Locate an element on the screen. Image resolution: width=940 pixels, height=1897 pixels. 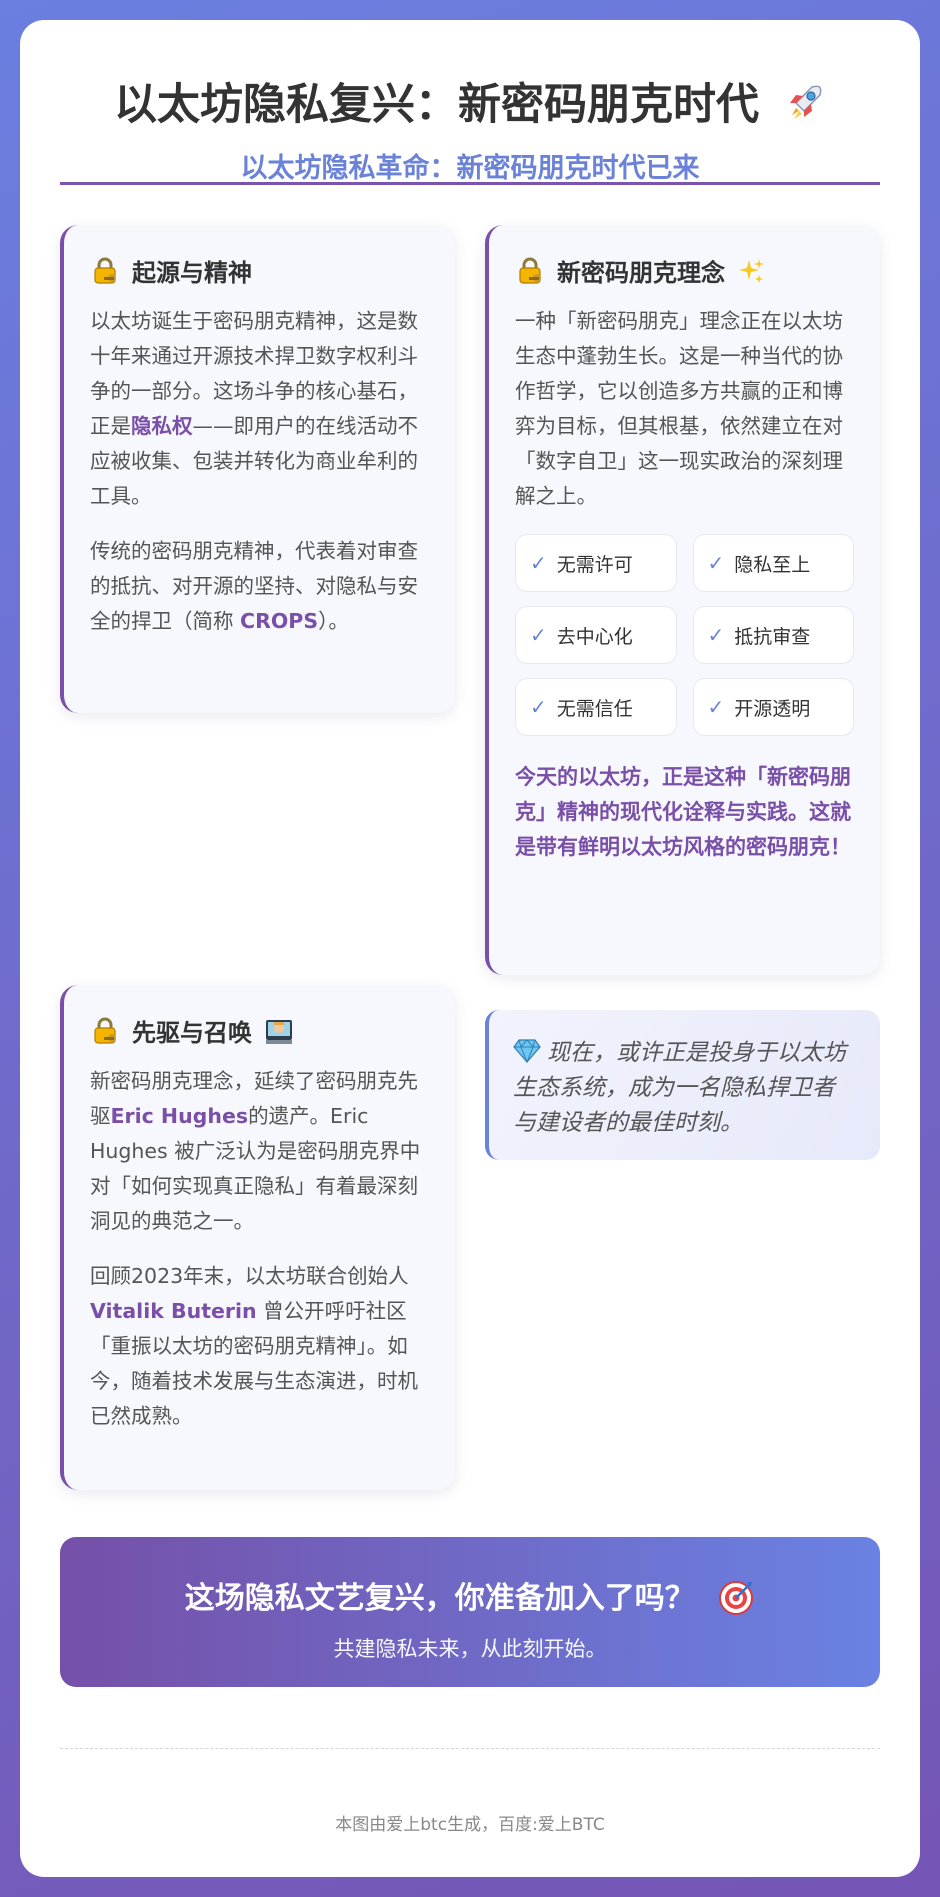
principle-item: ✓ 开源透明 is located at coordinates (773, 707).